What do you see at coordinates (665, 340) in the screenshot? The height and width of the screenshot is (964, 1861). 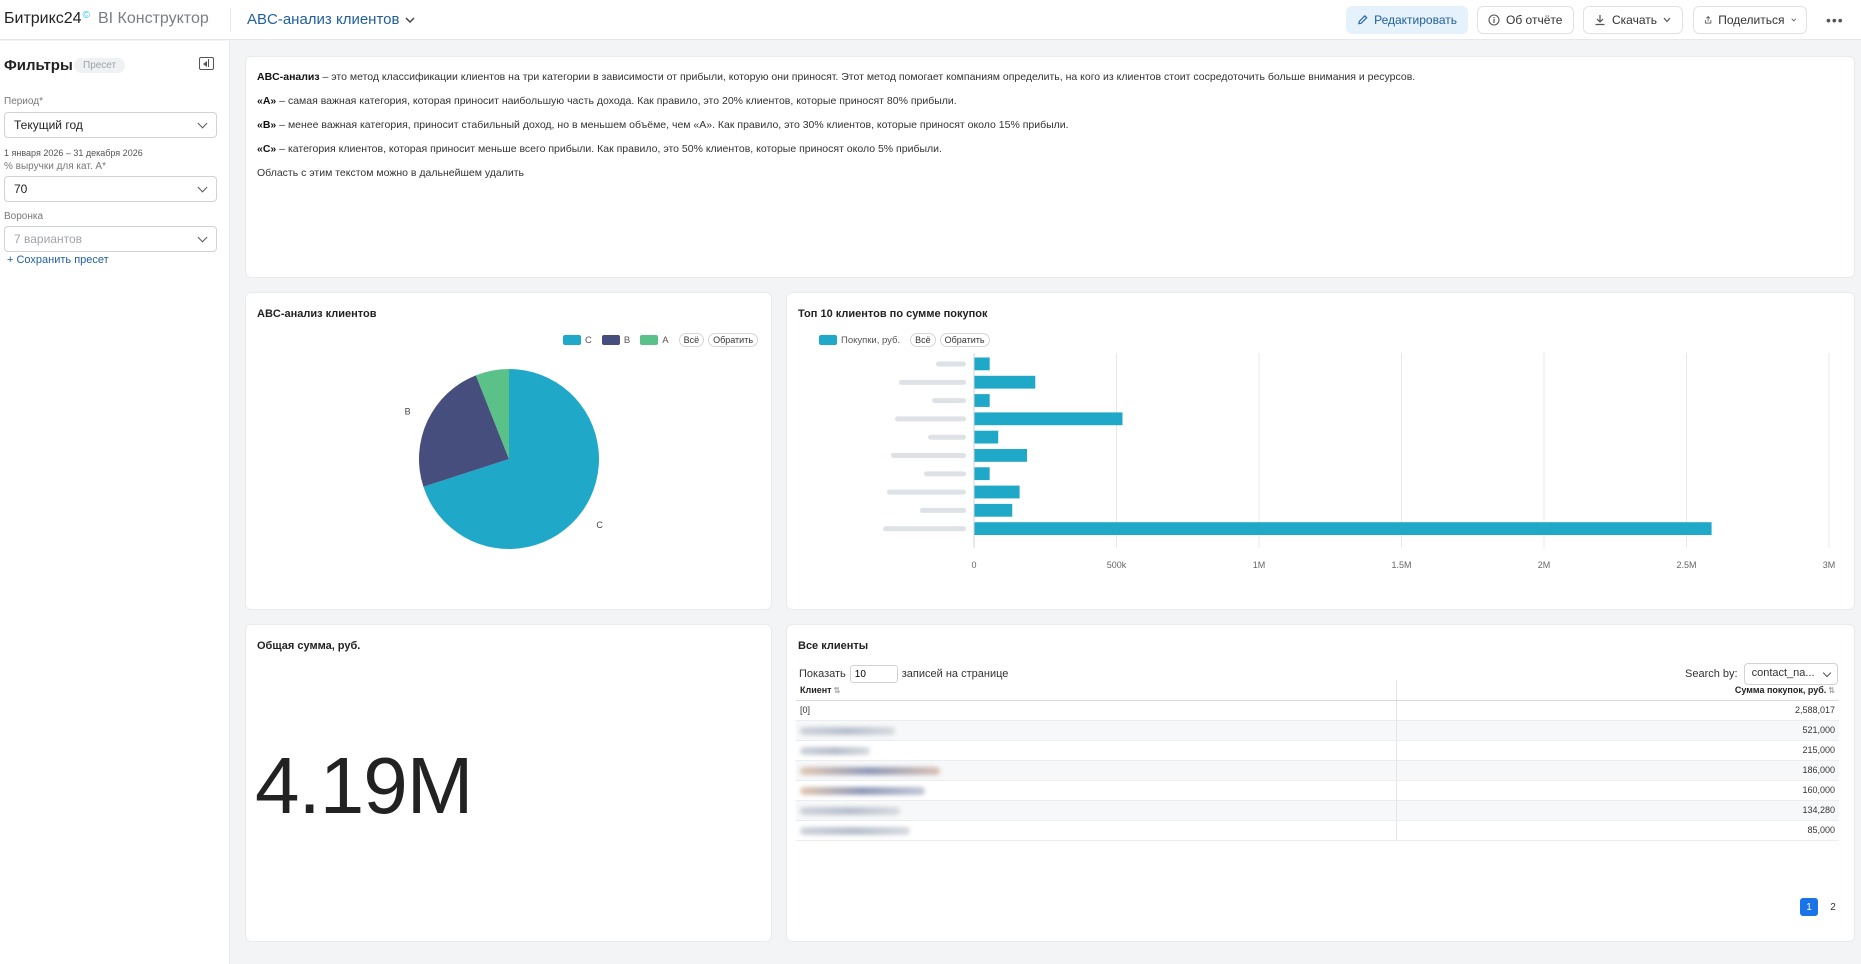 I see `legend-label-a: A` at bounding box center [665, 340].